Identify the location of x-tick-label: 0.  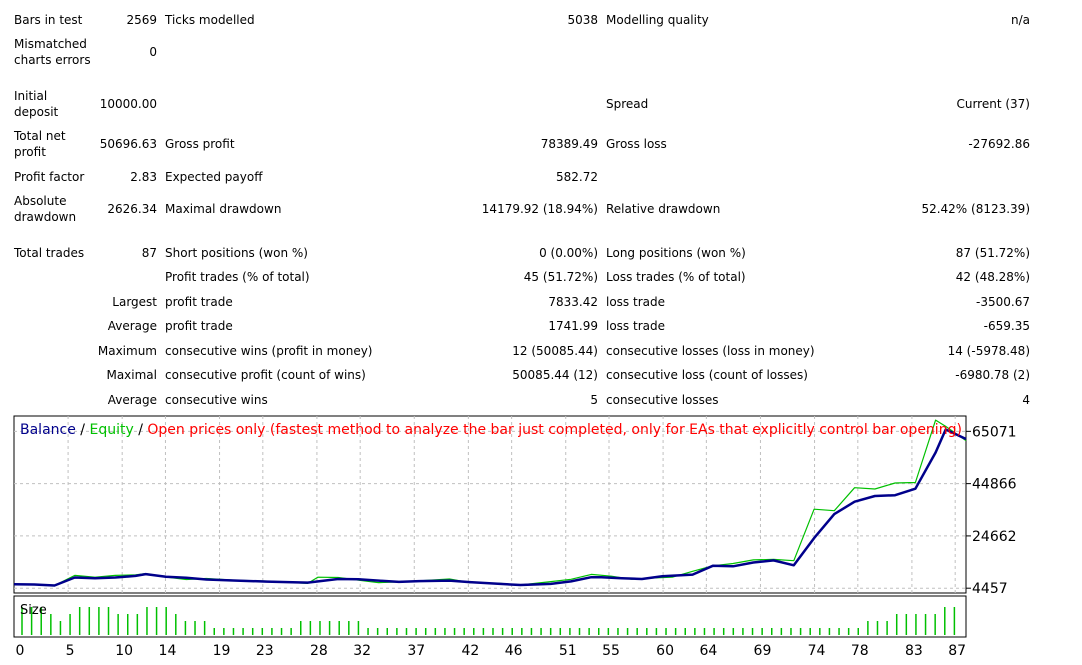
(20, 651).